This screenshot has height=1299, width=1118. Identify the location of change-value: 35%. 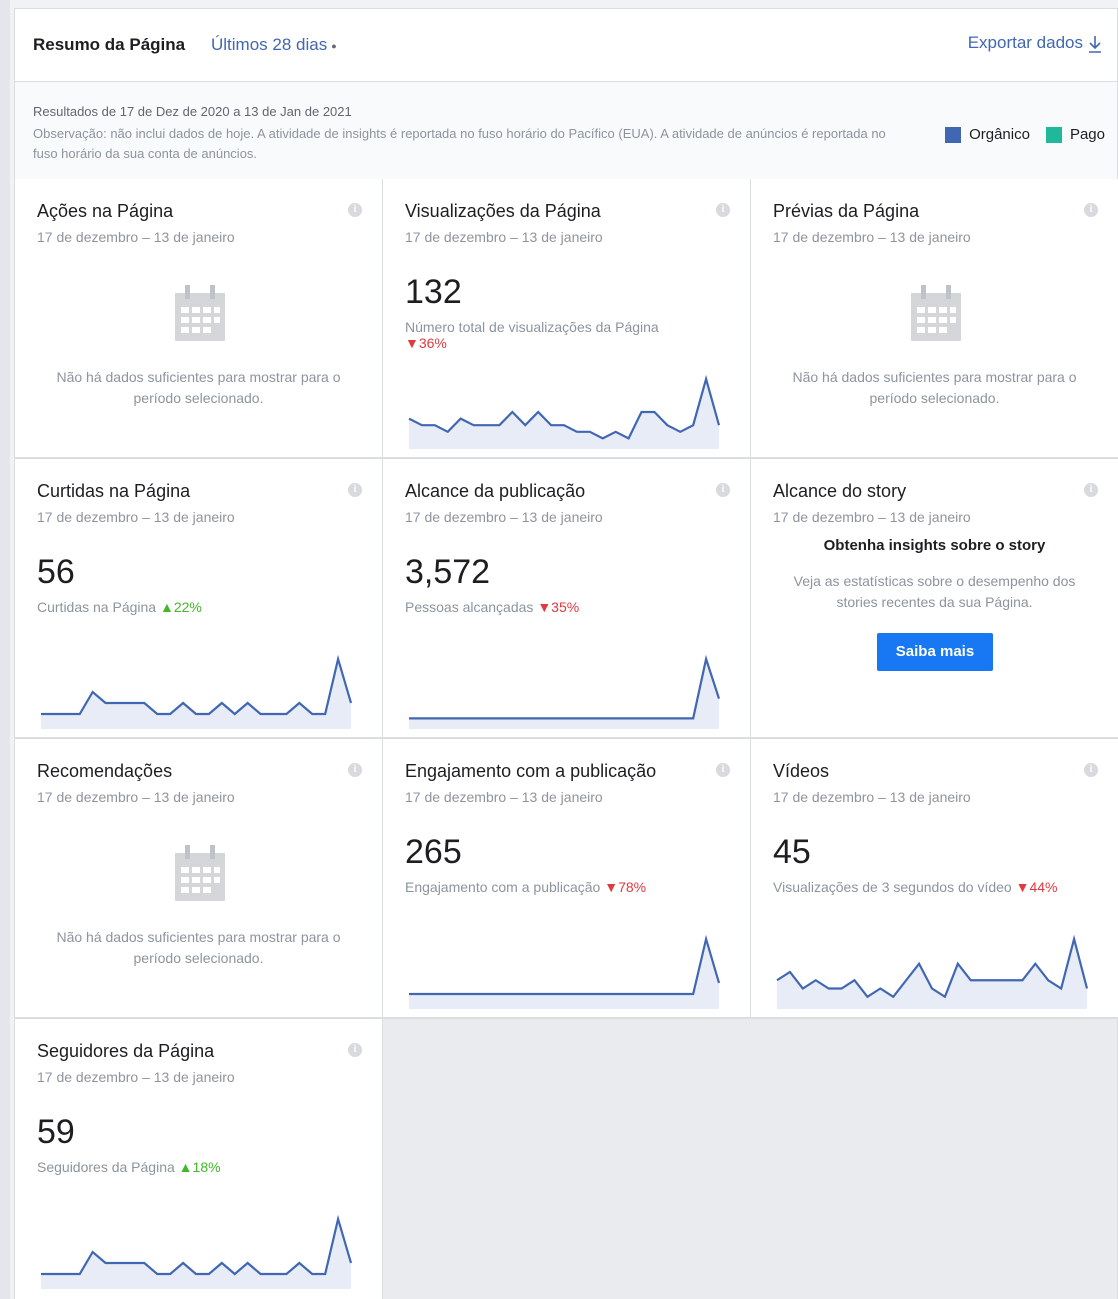
(565, 607).